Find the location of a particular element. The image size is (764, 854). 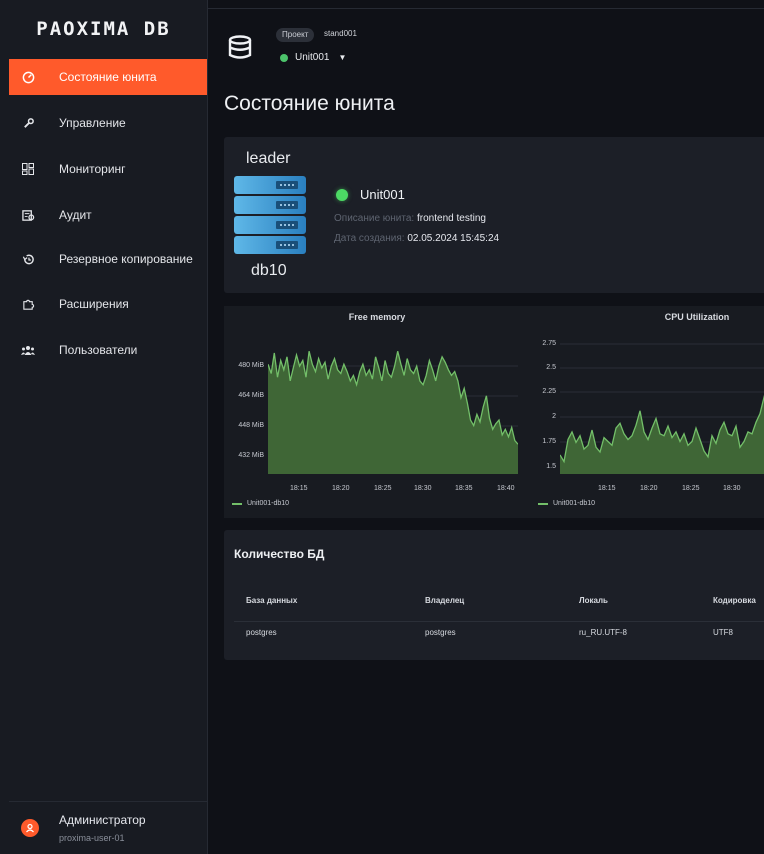

sidebar-item-unit-state: Состояние юнита is located at coordinates (108, 77).